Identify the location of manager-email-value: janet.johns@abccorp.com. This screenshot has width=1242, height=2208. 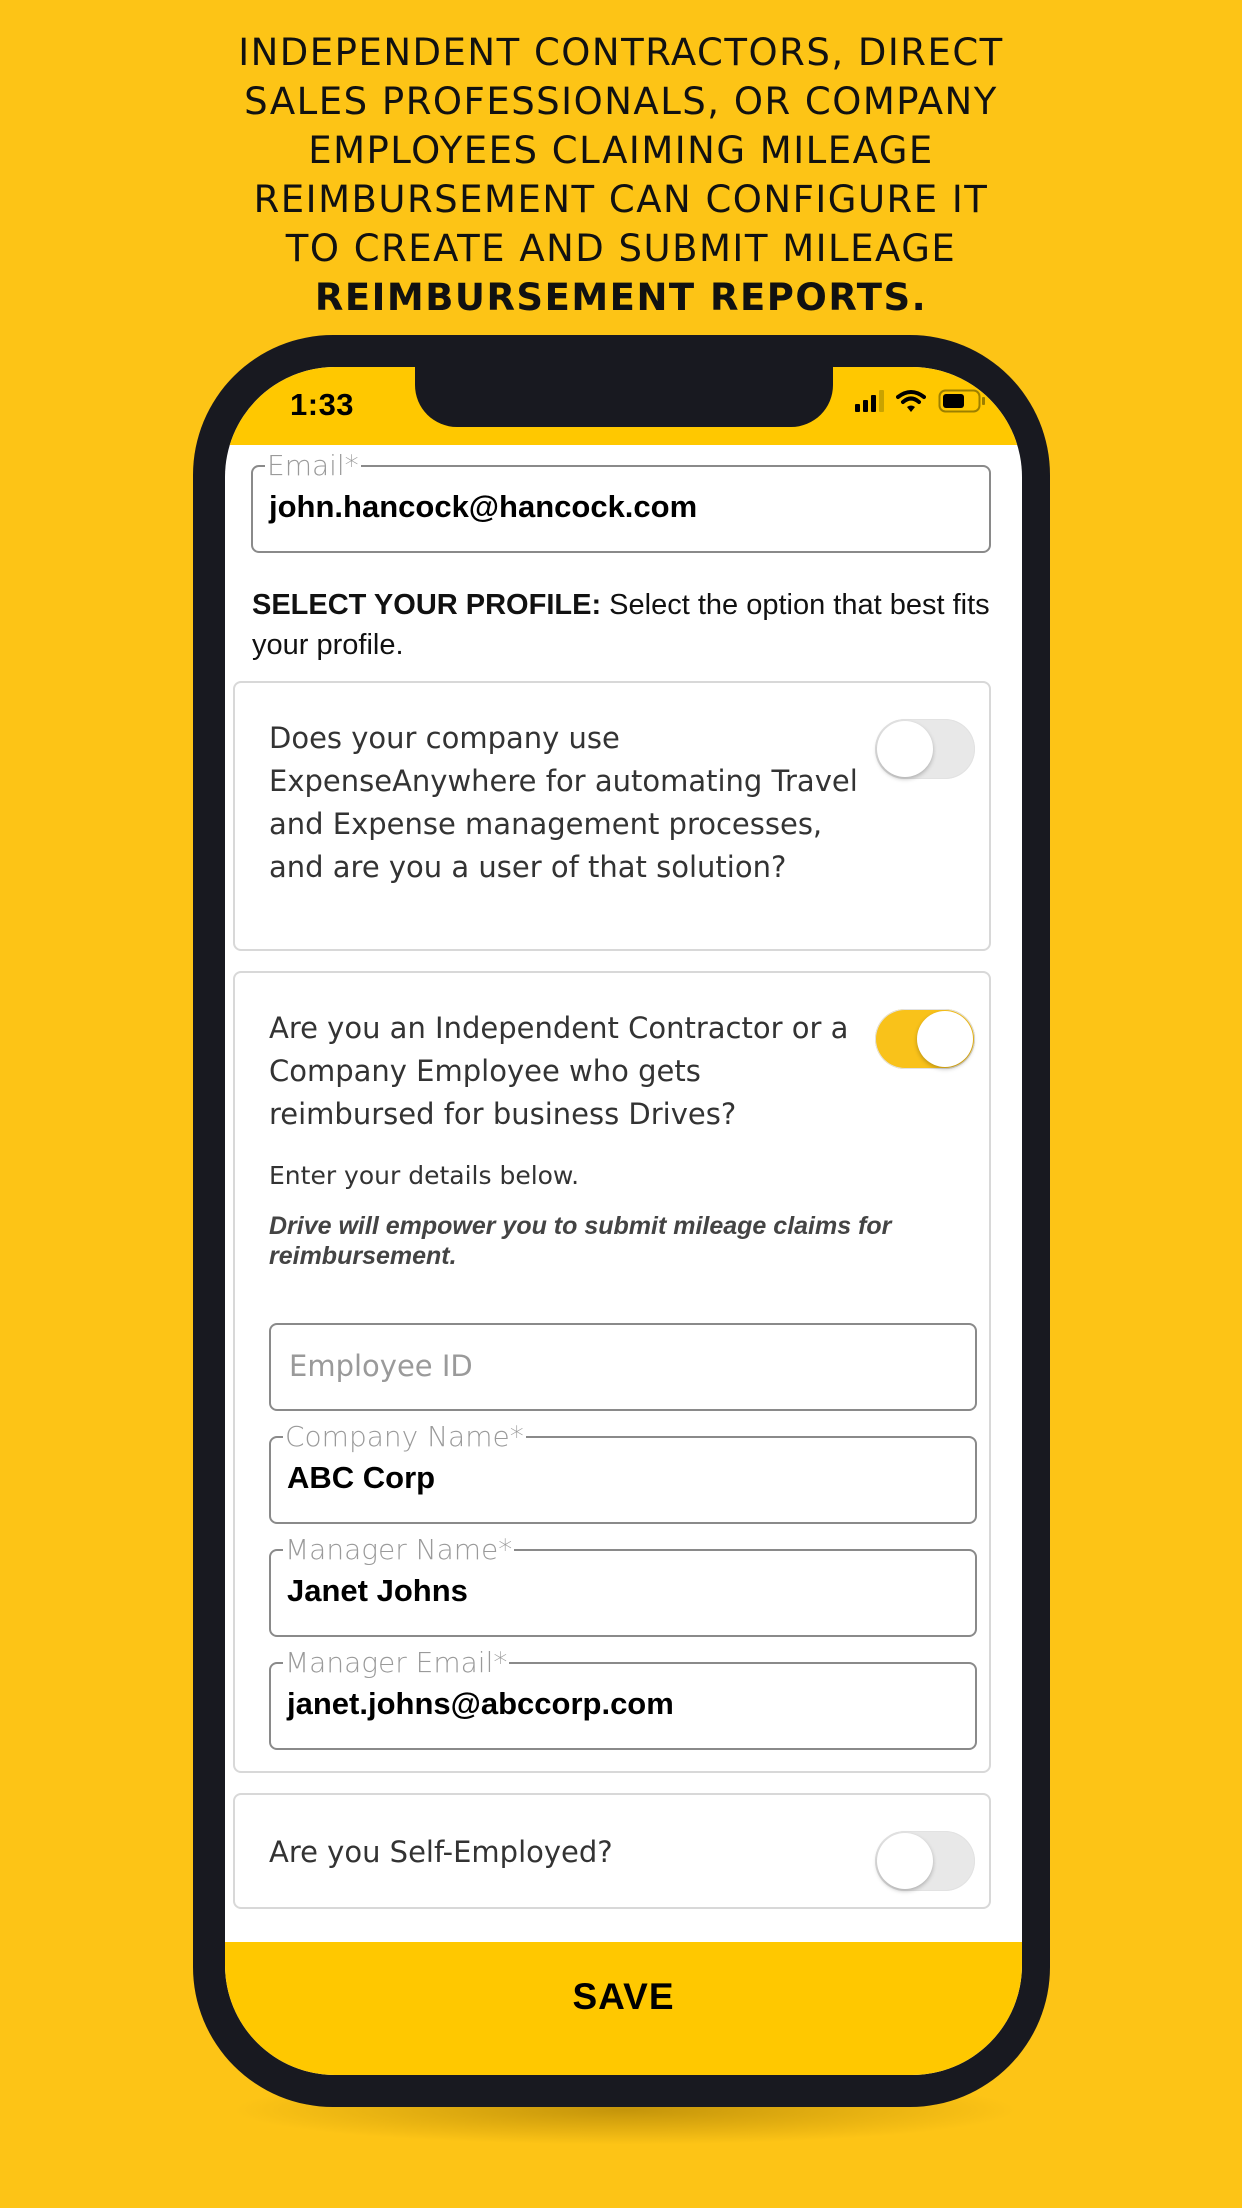
(480, 1703).